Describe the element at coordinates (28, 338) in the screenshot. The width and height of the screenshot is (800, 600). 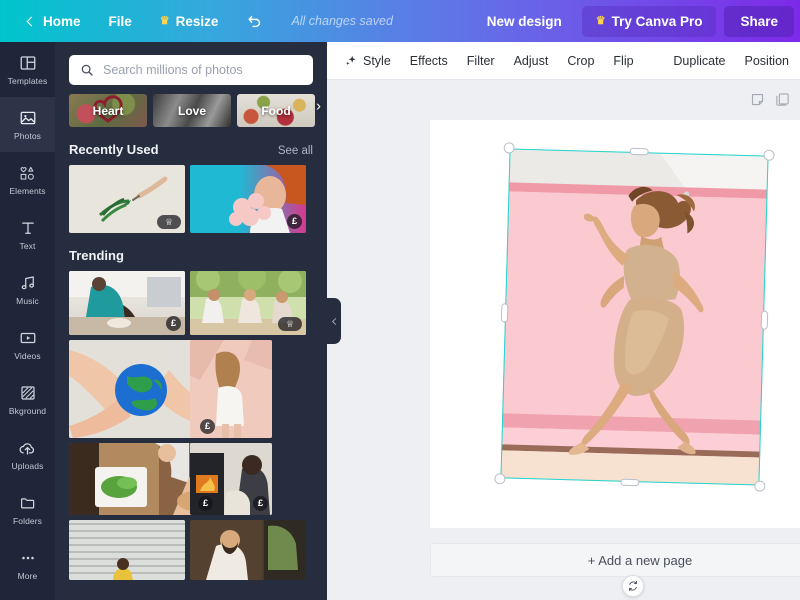
I see `videos-icon` at that location.